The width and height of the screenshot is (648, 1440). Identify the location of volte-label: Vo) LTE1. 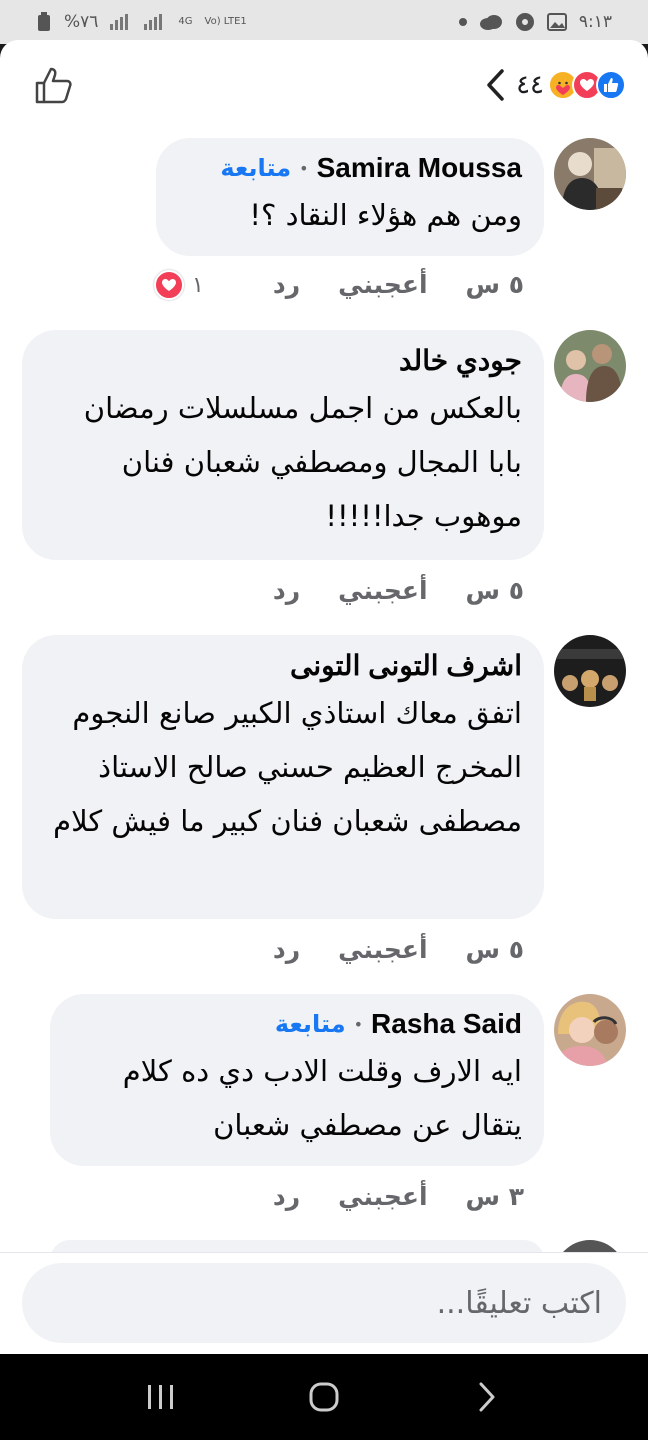
(225, 21).